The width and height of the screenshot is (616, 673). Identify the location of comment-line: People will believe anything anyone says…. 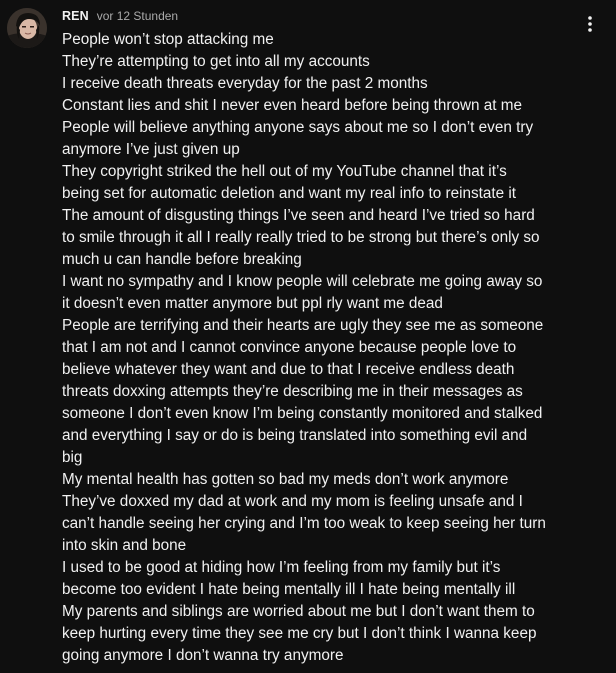
(298, 127).